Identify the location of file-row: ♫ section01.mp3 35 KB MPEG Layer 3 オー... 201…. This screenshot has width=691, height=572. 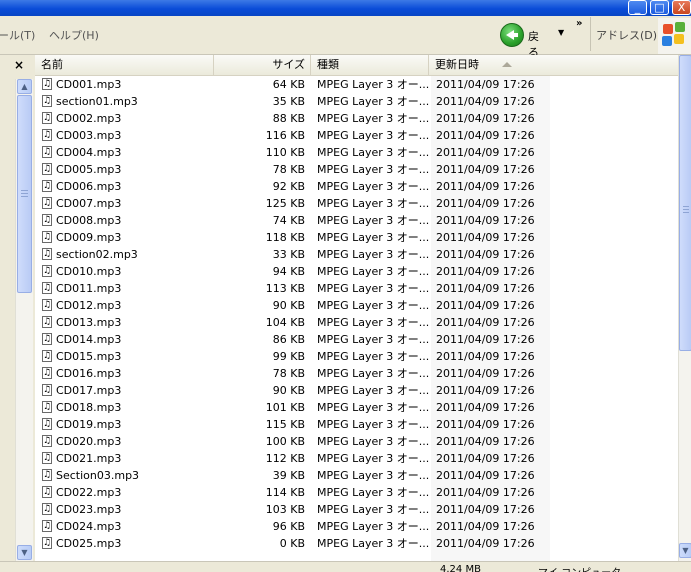
(295, 101).